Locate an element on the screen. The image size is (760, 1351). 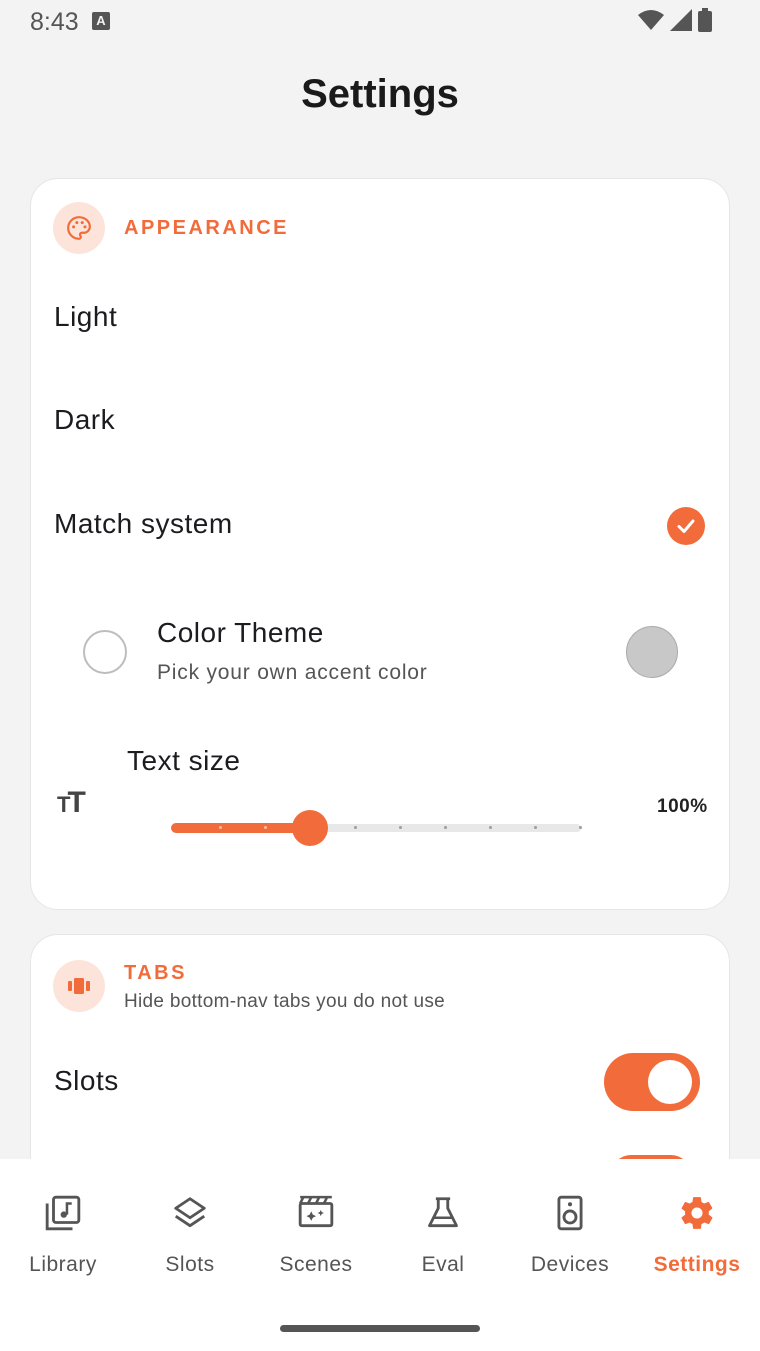
slider-thumb is located at coordinates (310, 828).